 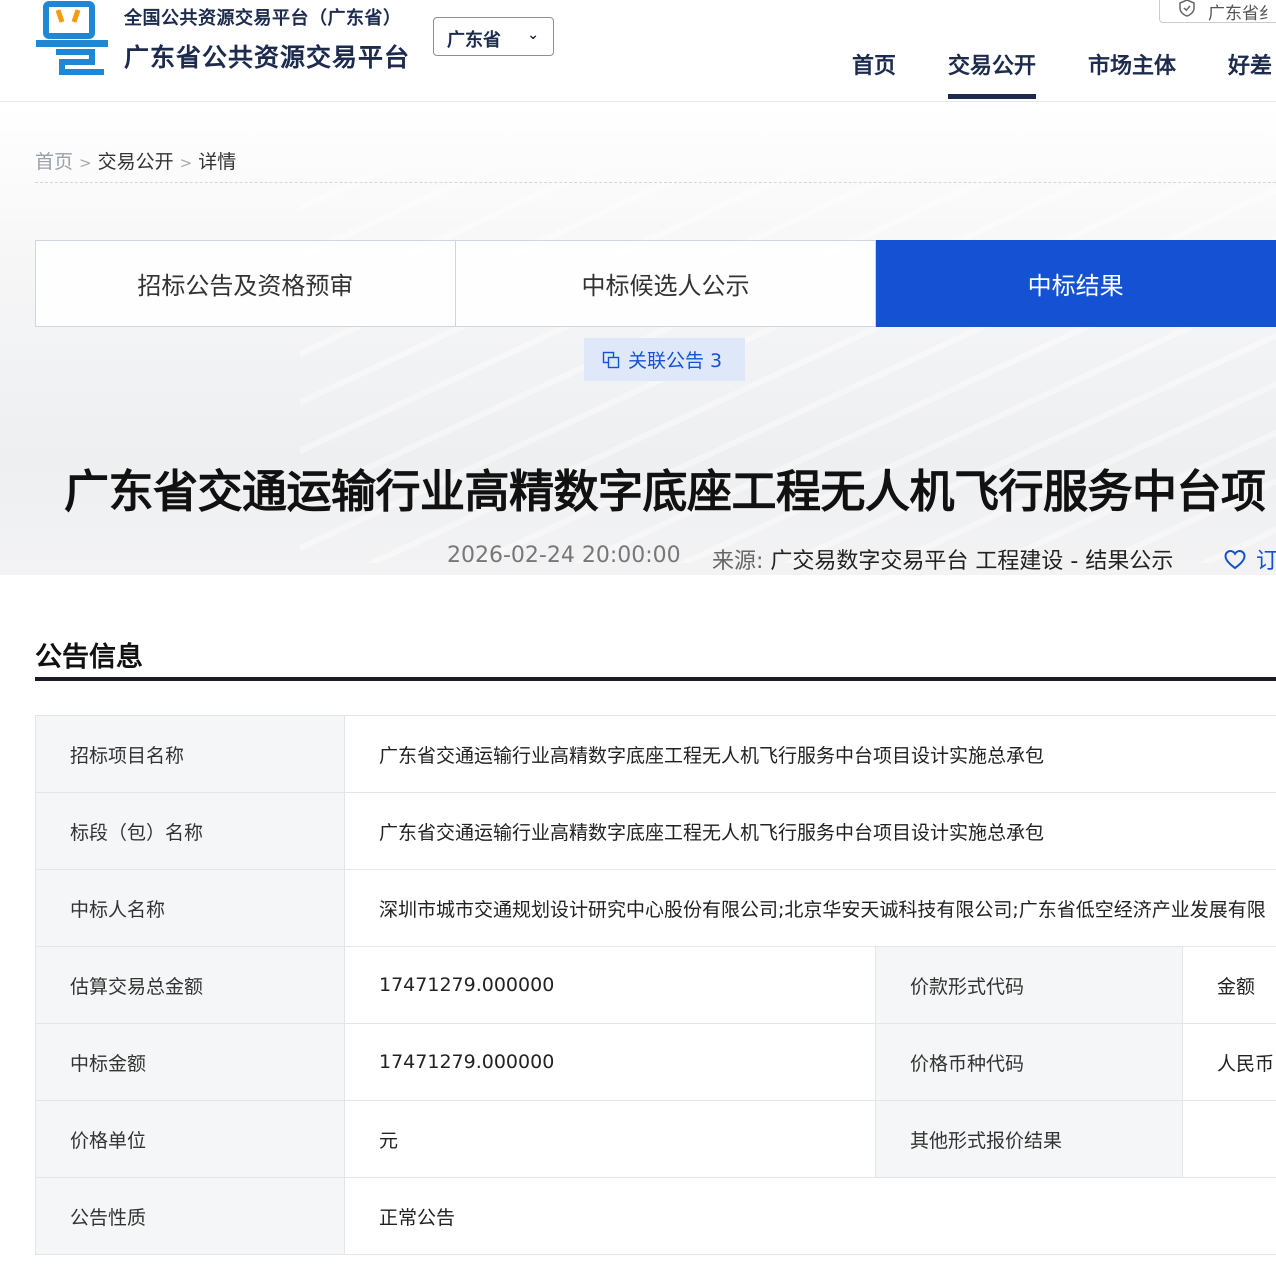 I want to click on region-select: 广东省 ⌄, so click(x=493, y=36).